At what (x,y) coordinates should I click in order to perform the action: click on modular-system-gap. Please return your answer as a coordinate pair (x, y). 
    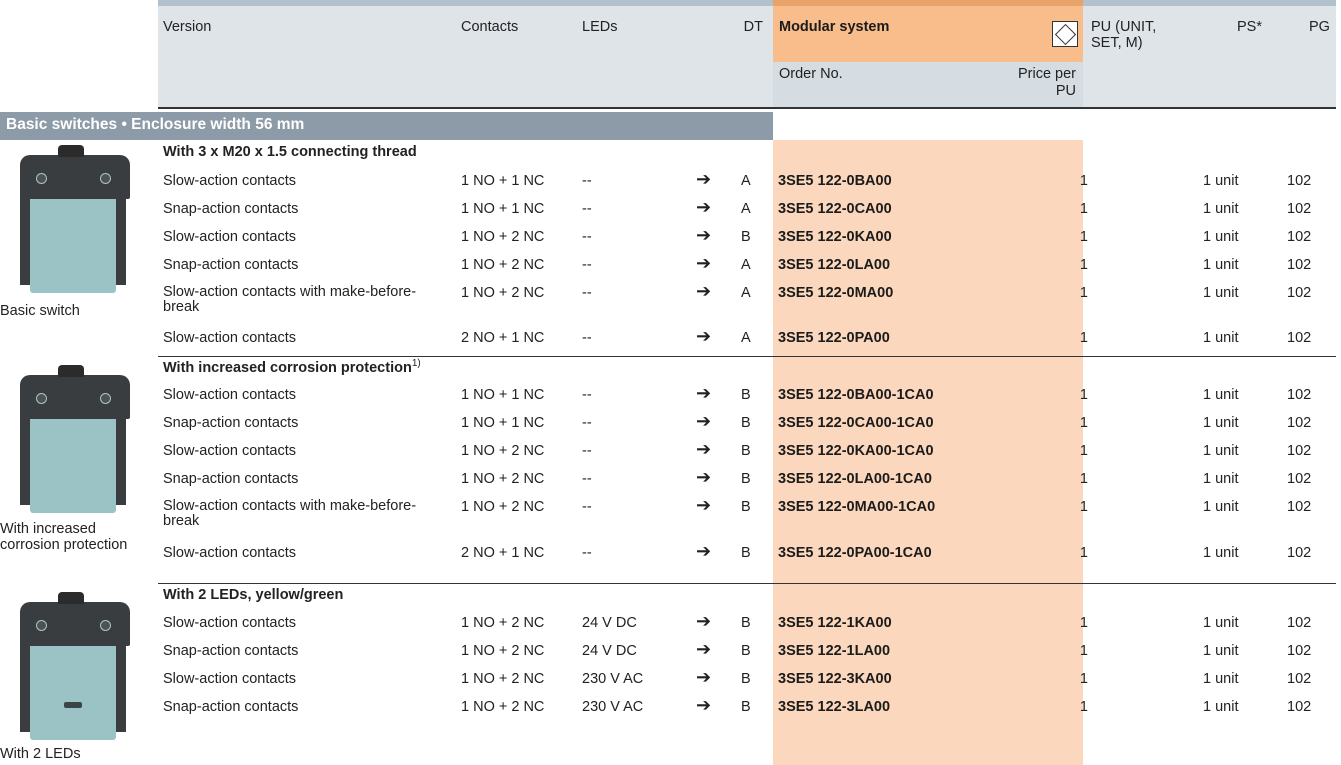
    Looking at the image, I should click on (928, 124).